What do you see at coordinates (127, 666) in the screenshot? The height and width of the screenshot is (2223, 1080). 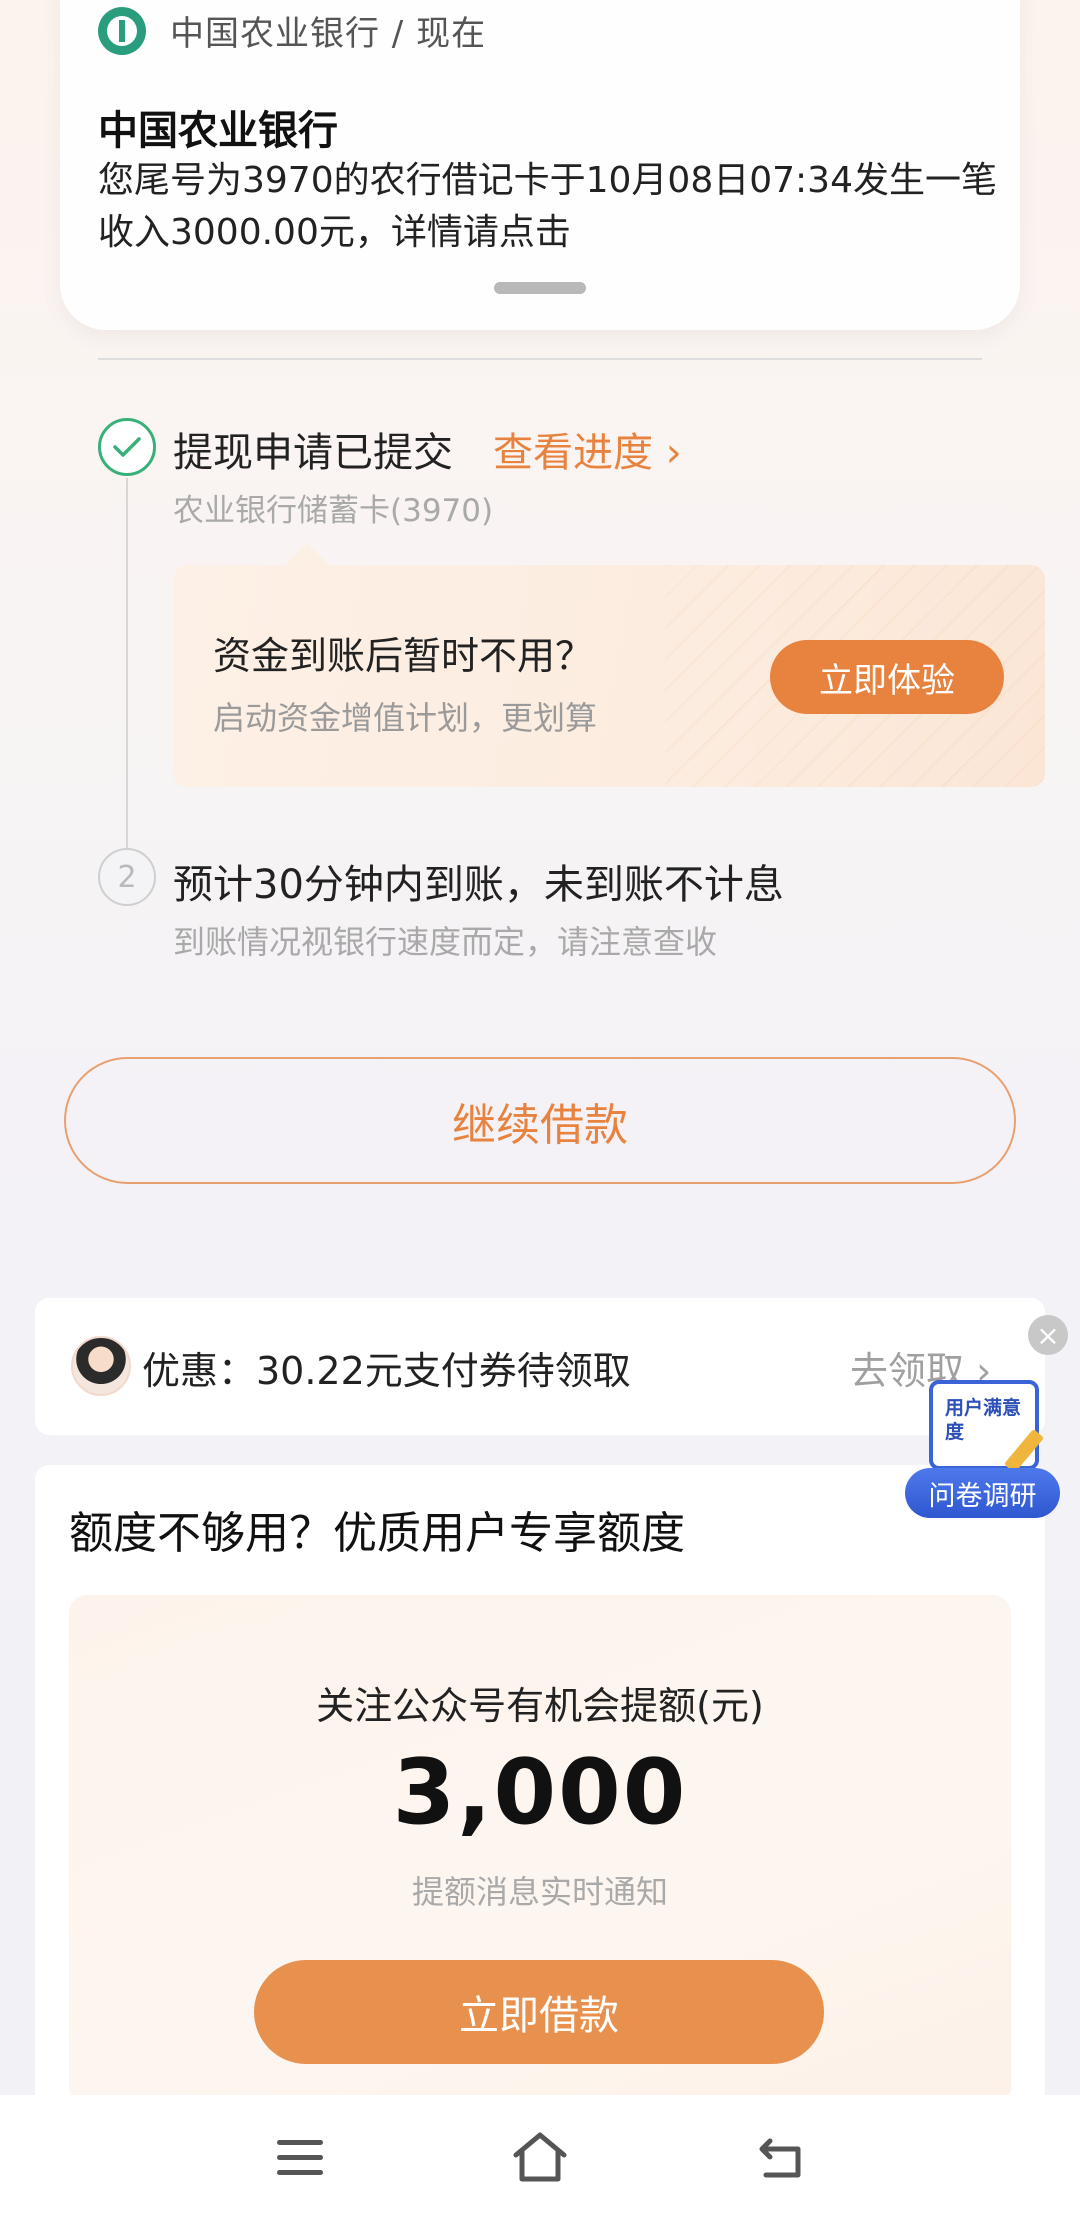 I see `timeline-connector` at bounding box center [127, 666].